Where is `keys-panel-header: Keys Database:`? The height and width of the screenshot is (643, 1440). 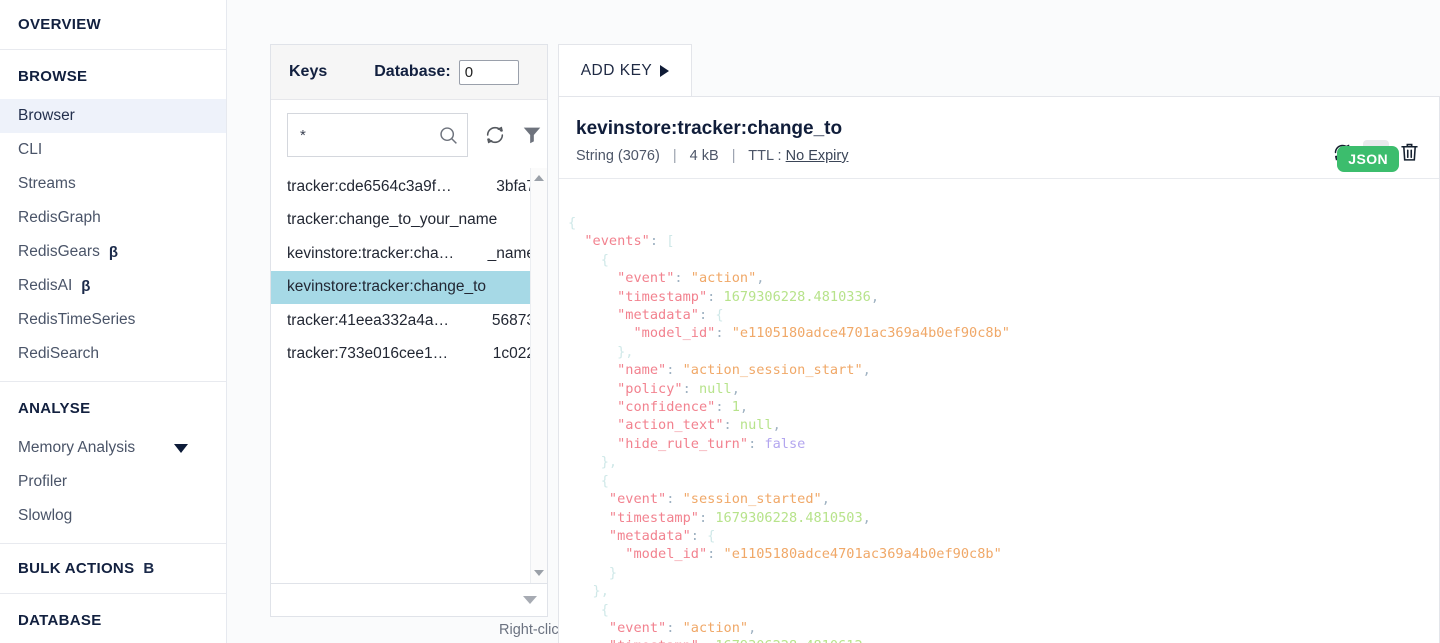
keys-panel-header: Keys Database: is located at coordinates (409, 72).